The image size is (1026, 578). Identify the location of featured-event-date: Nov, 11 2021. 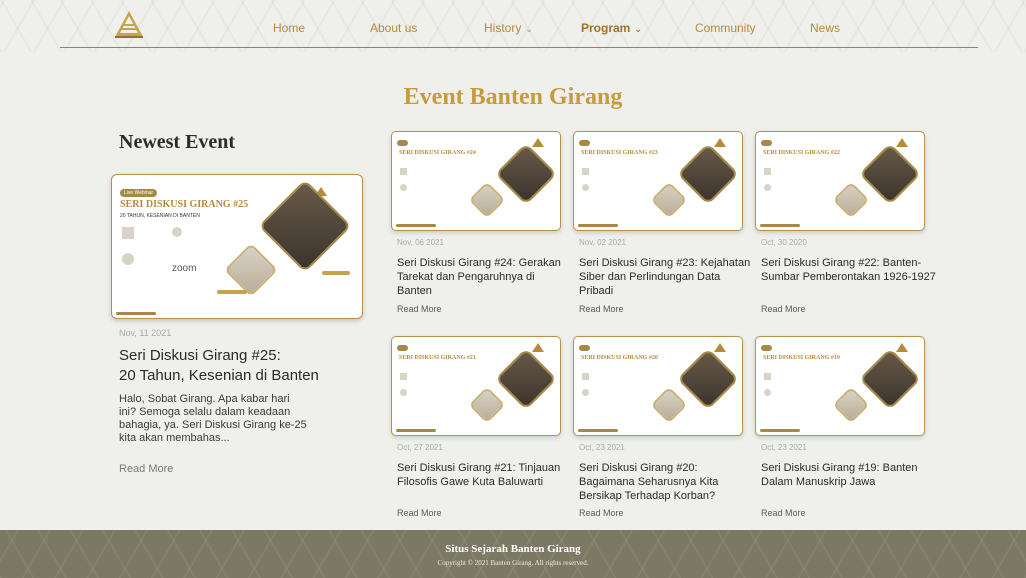
(145, 333).